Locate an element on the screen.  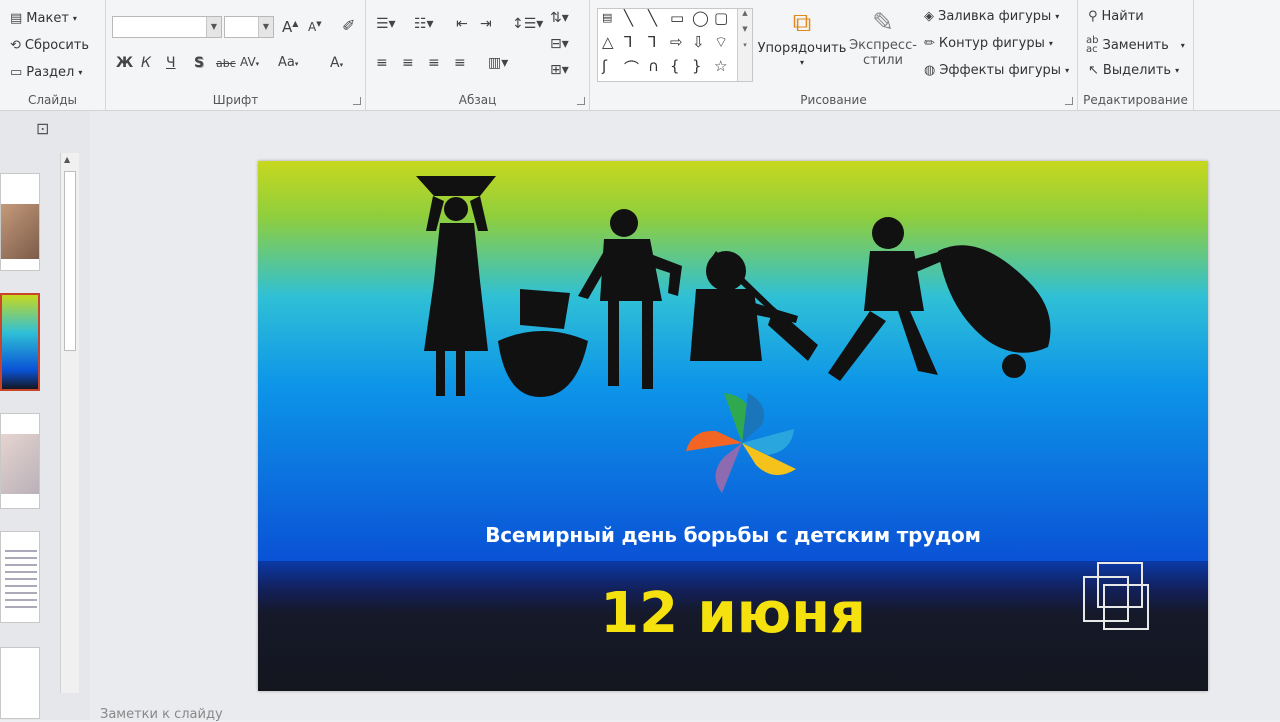
layout-button: ▤ Макет ▾ is located at coordinates (43, 18).